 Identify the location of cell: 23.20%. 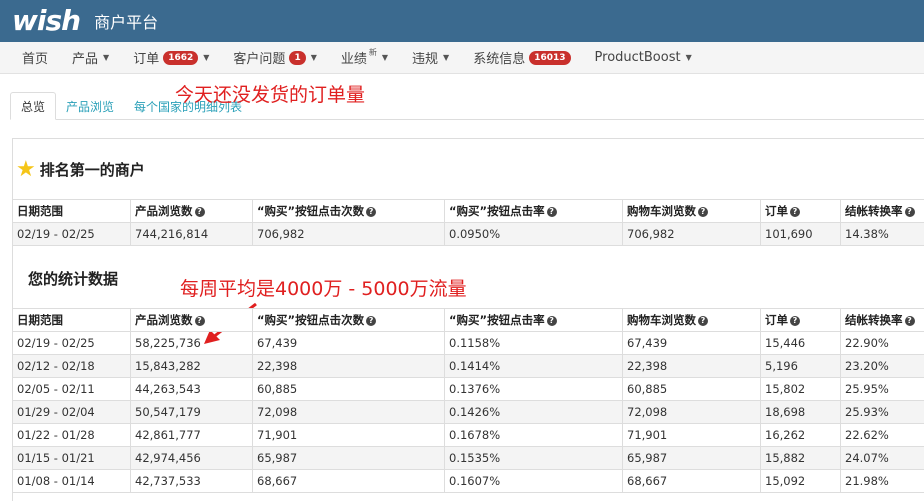
(882, 366).